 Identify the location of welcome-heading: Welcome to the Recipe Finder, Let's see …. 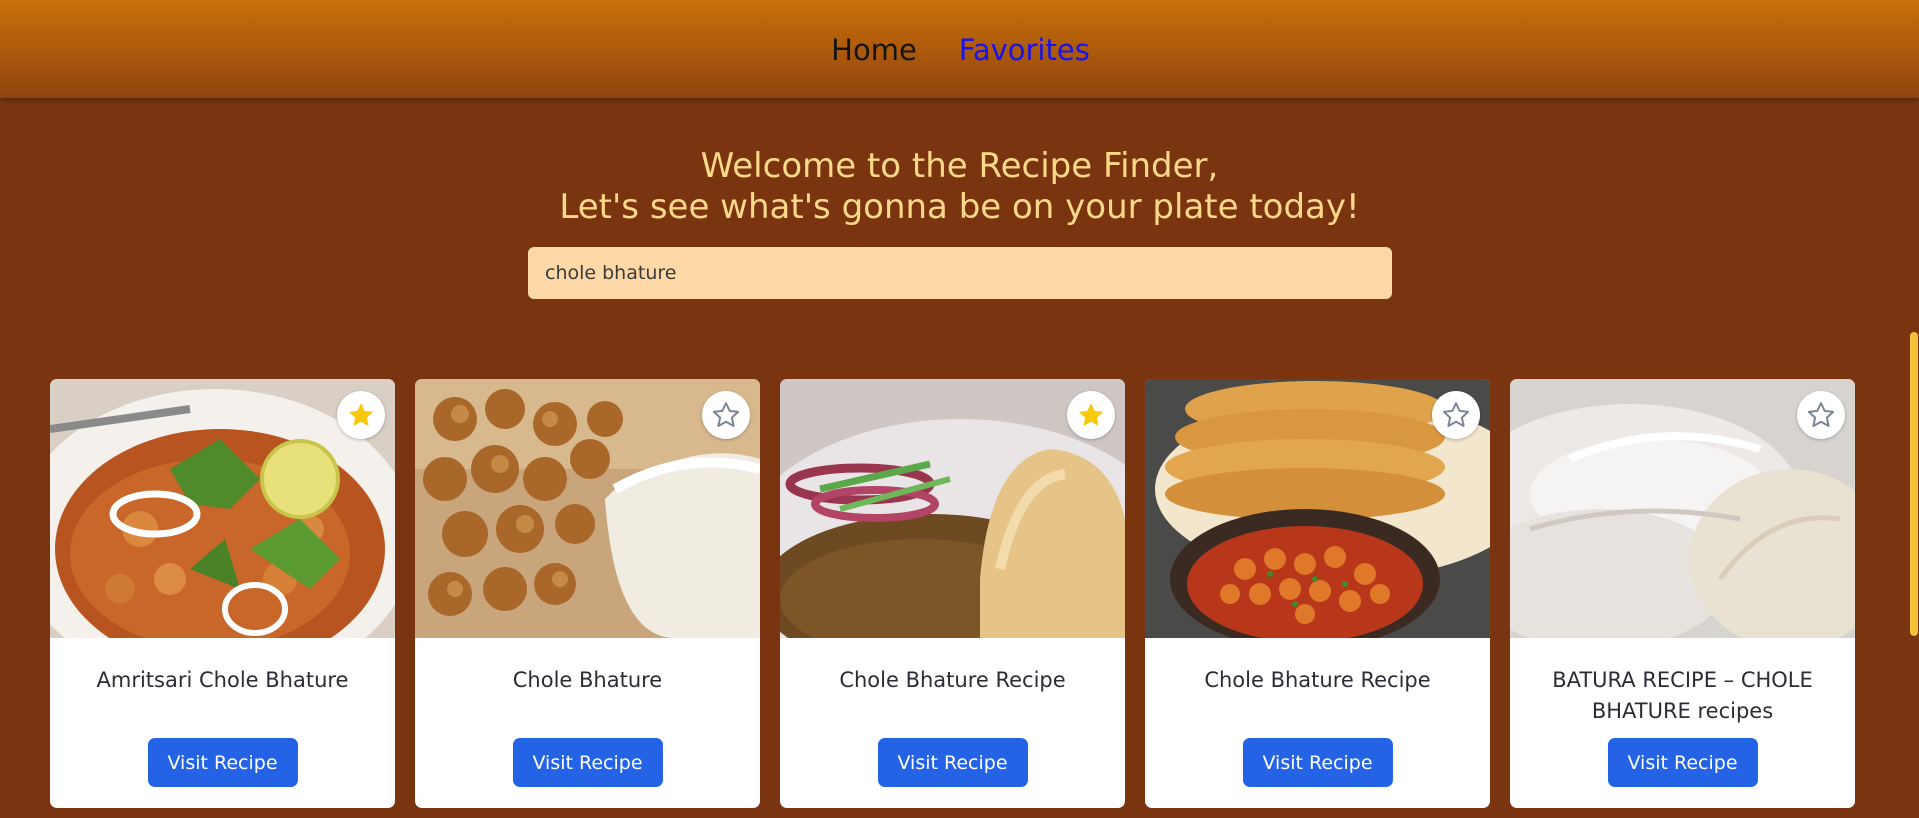
(959, 187).